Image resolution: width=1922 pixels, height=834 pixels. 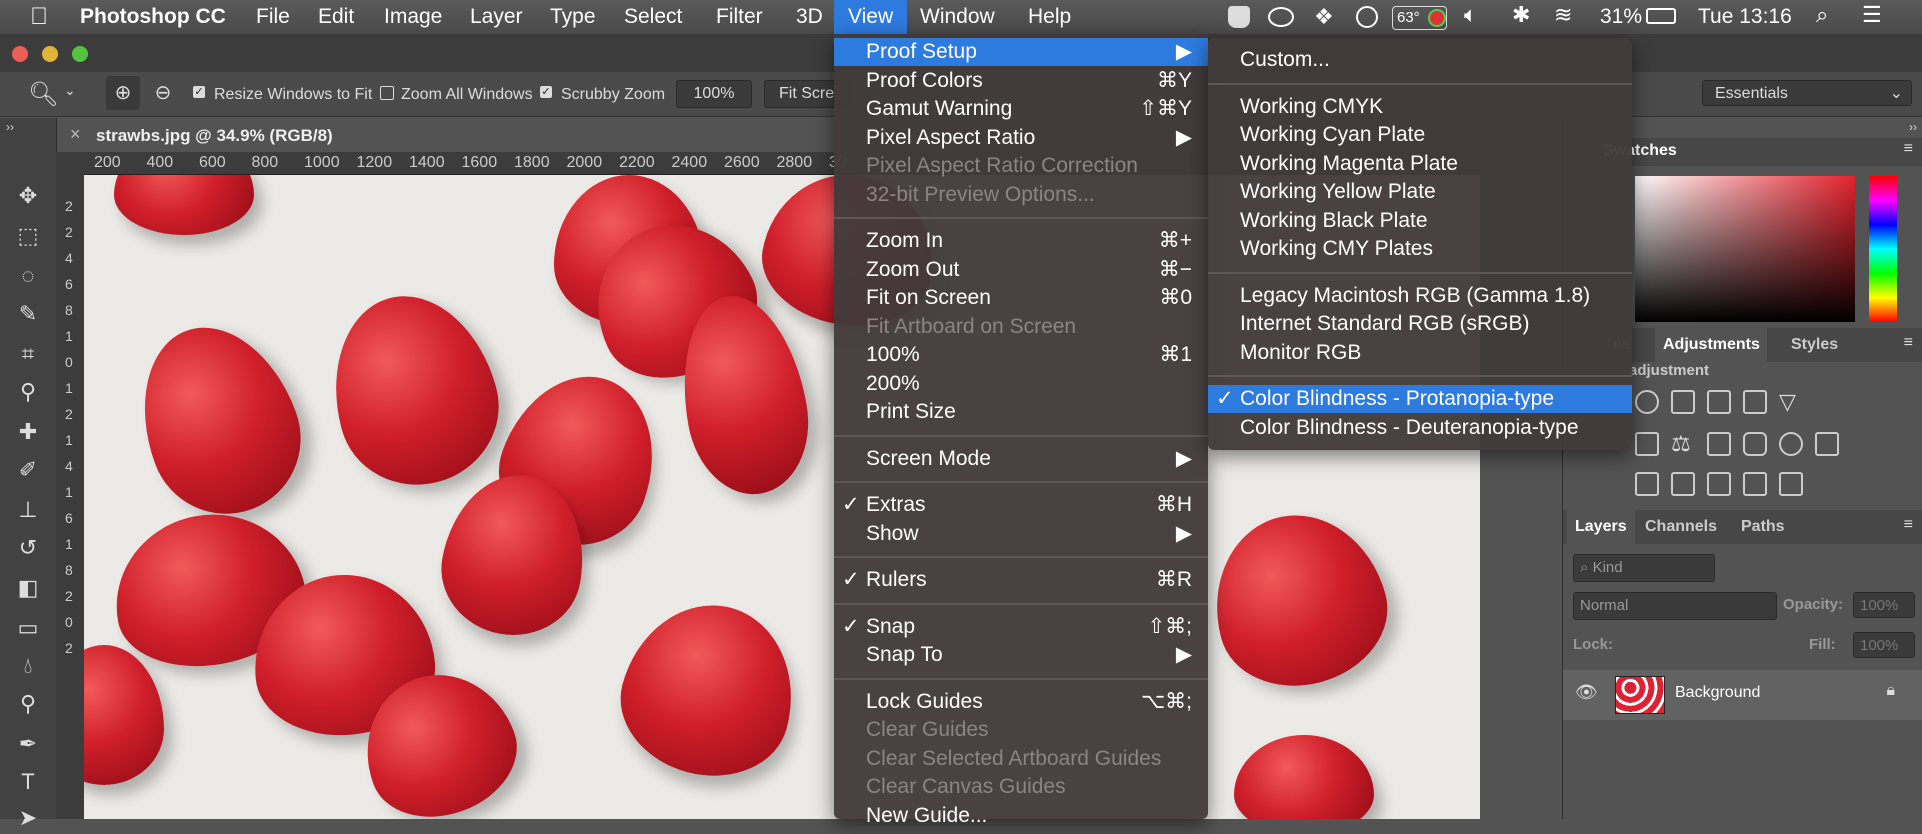 I want to click on resize-windows-checkbox: ✓, so click(x=199, y=92).